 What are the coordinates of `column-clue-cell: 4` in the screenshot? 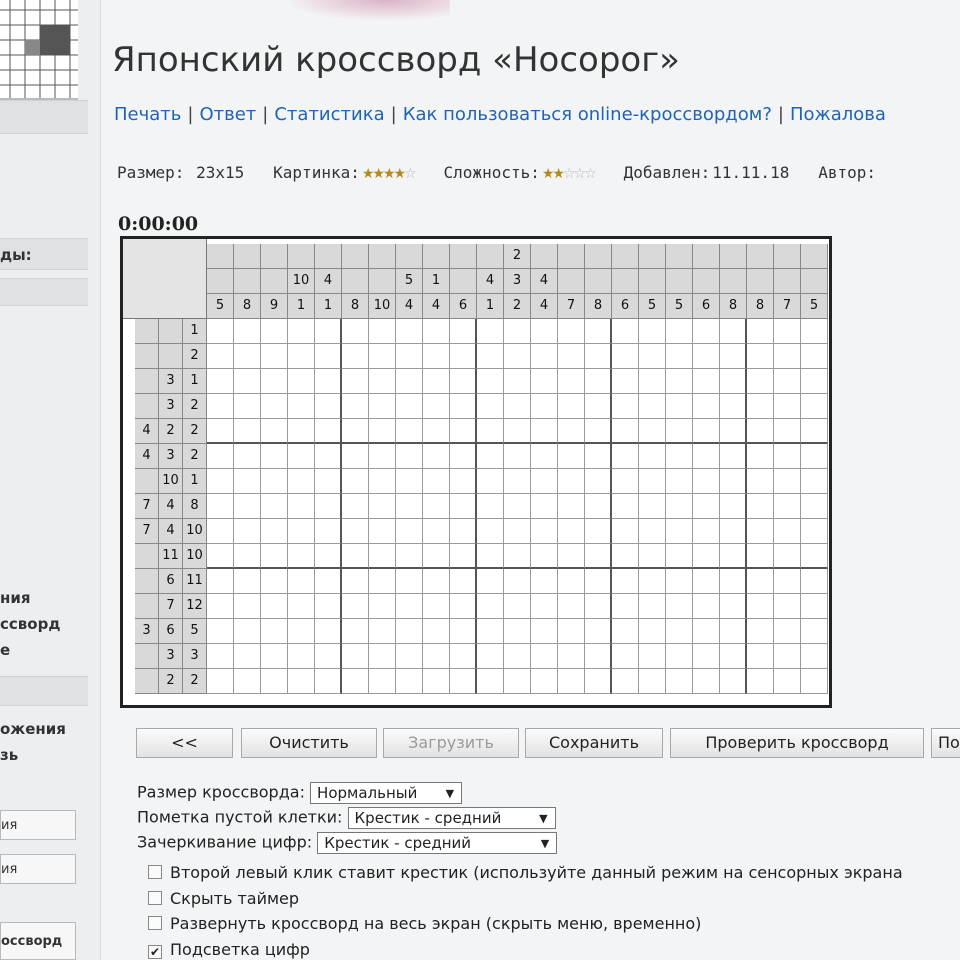 It's located at (490, 281).